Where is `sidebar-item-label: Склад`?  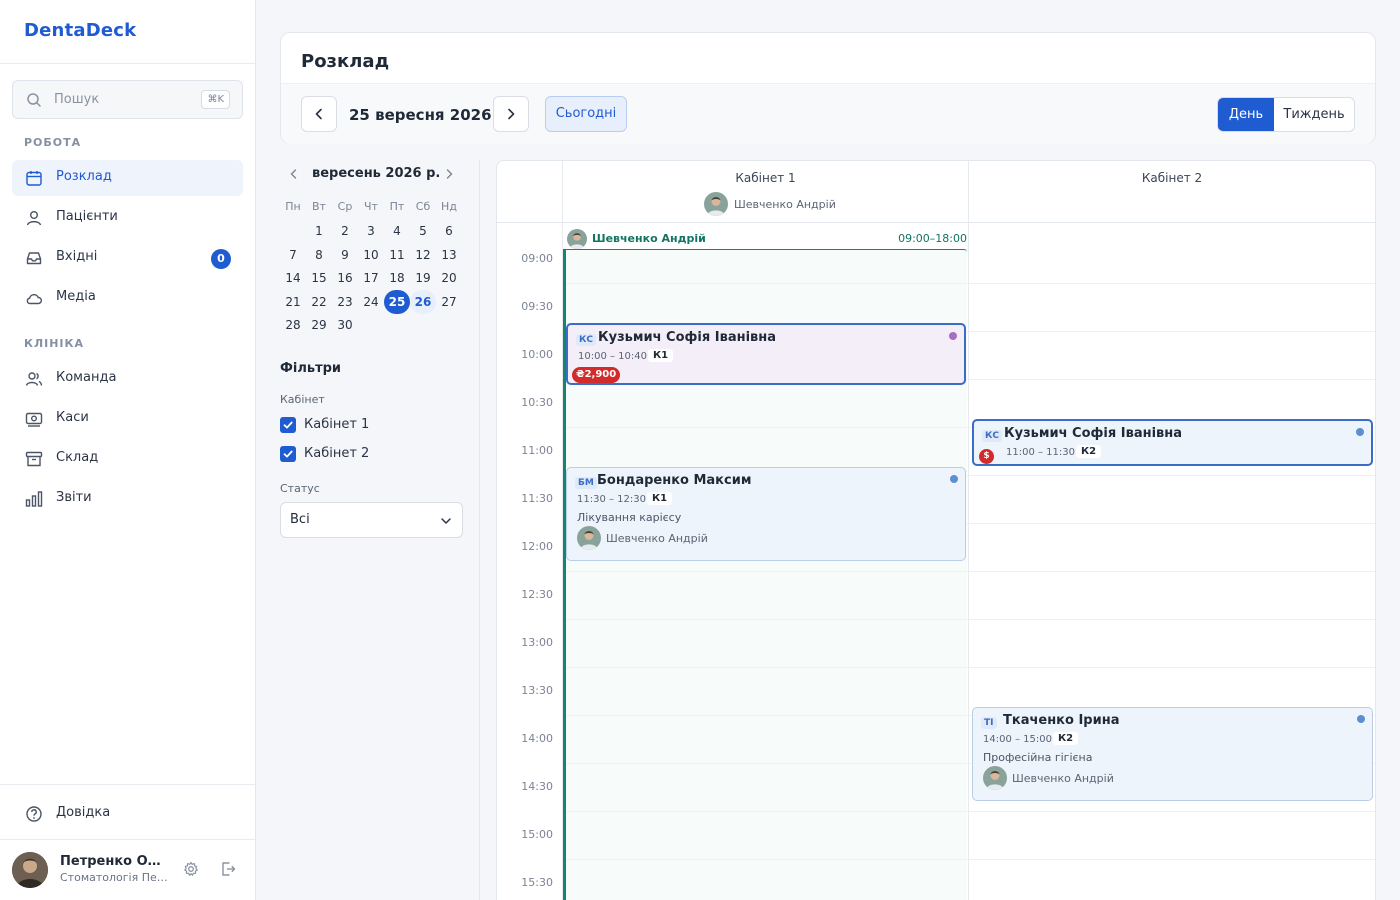 sidebar-item-label: Склад is located at coordinates (77, 457).